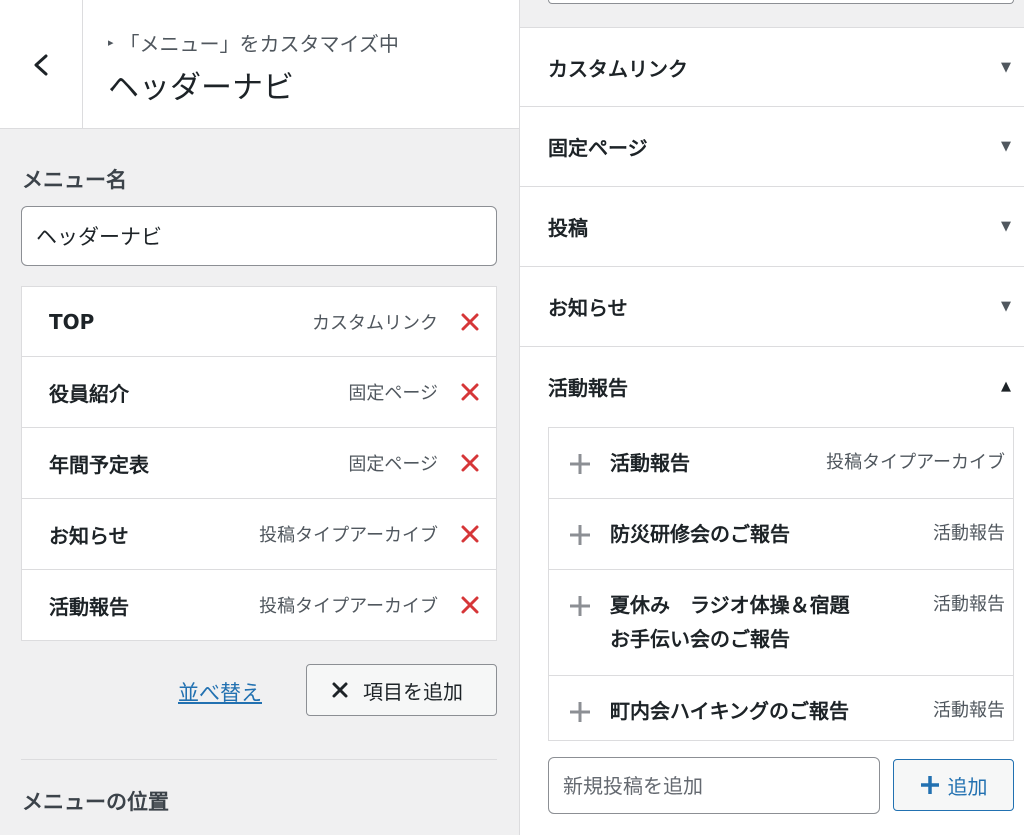 Image resolution: width=1024 pixels, height=835 pixels. What do you see at coordinates (89, 535) in the screenshot?
I see `menu-item-title: お知らせ` at bounding box center [89, 535].